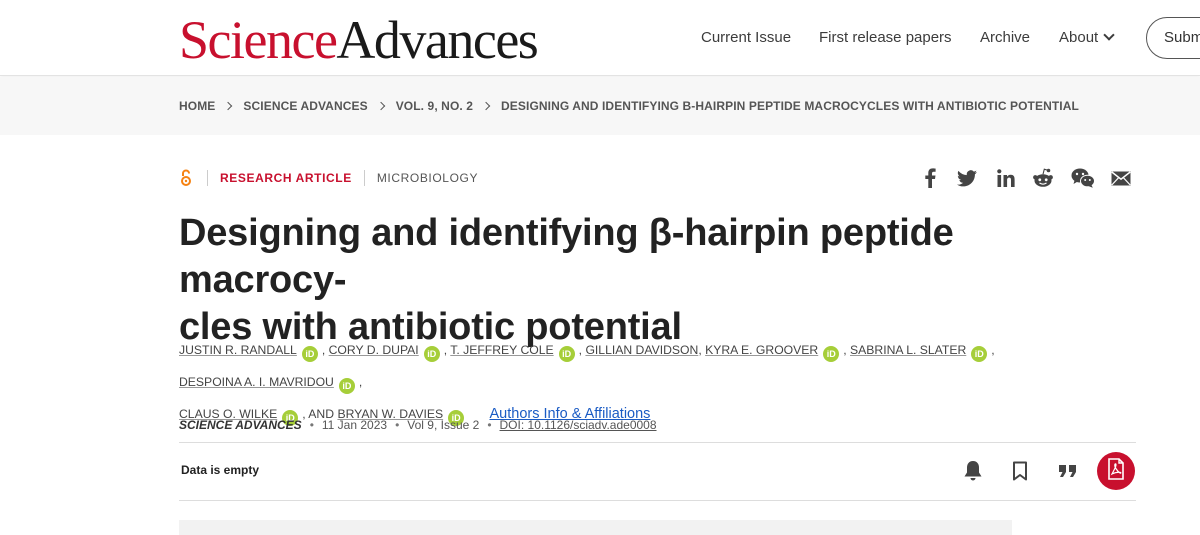  Describe the element at coordinates (967, 178) in the screenshot. I see `twitter-icon` at that location.